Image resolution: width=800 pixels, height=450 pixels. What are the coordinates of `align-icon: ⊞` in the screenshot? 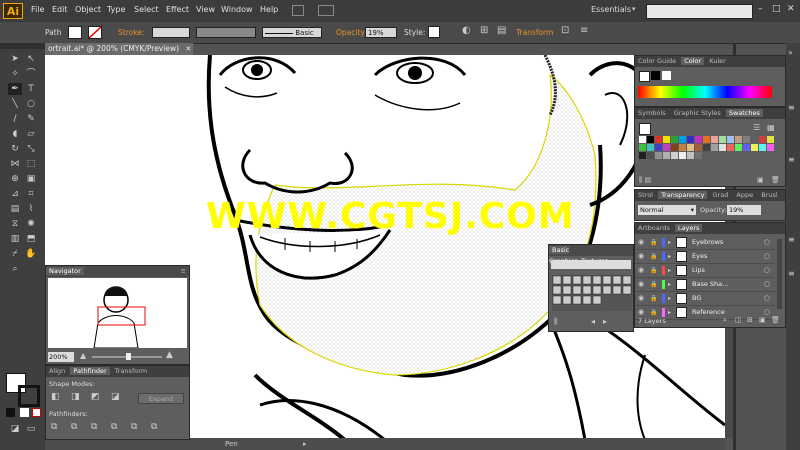 It's located at (484, 30).